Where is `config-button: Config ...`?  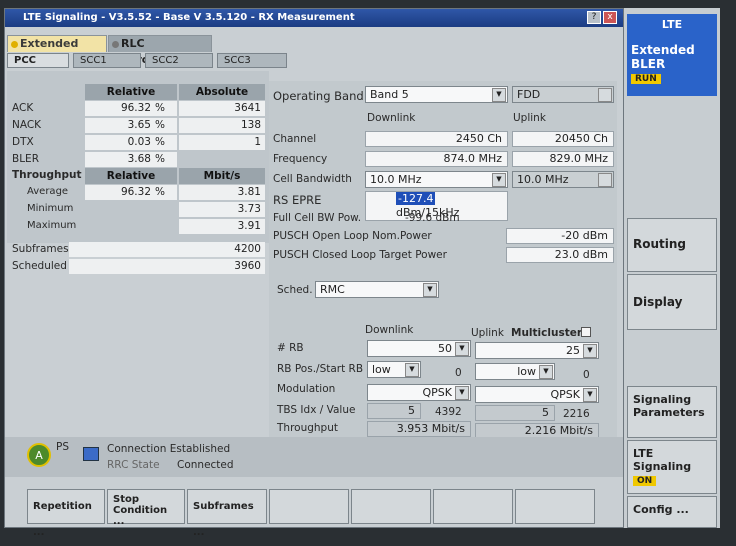 config-button: Config ... is located at coordinates (672, 512).